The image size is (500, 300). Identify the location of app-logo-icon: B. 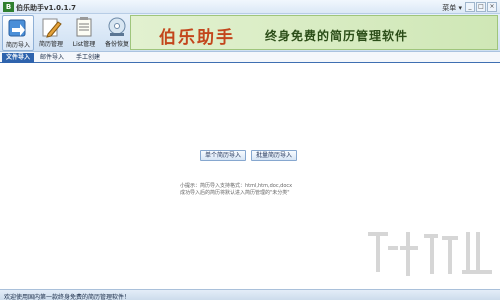
(8, 7).